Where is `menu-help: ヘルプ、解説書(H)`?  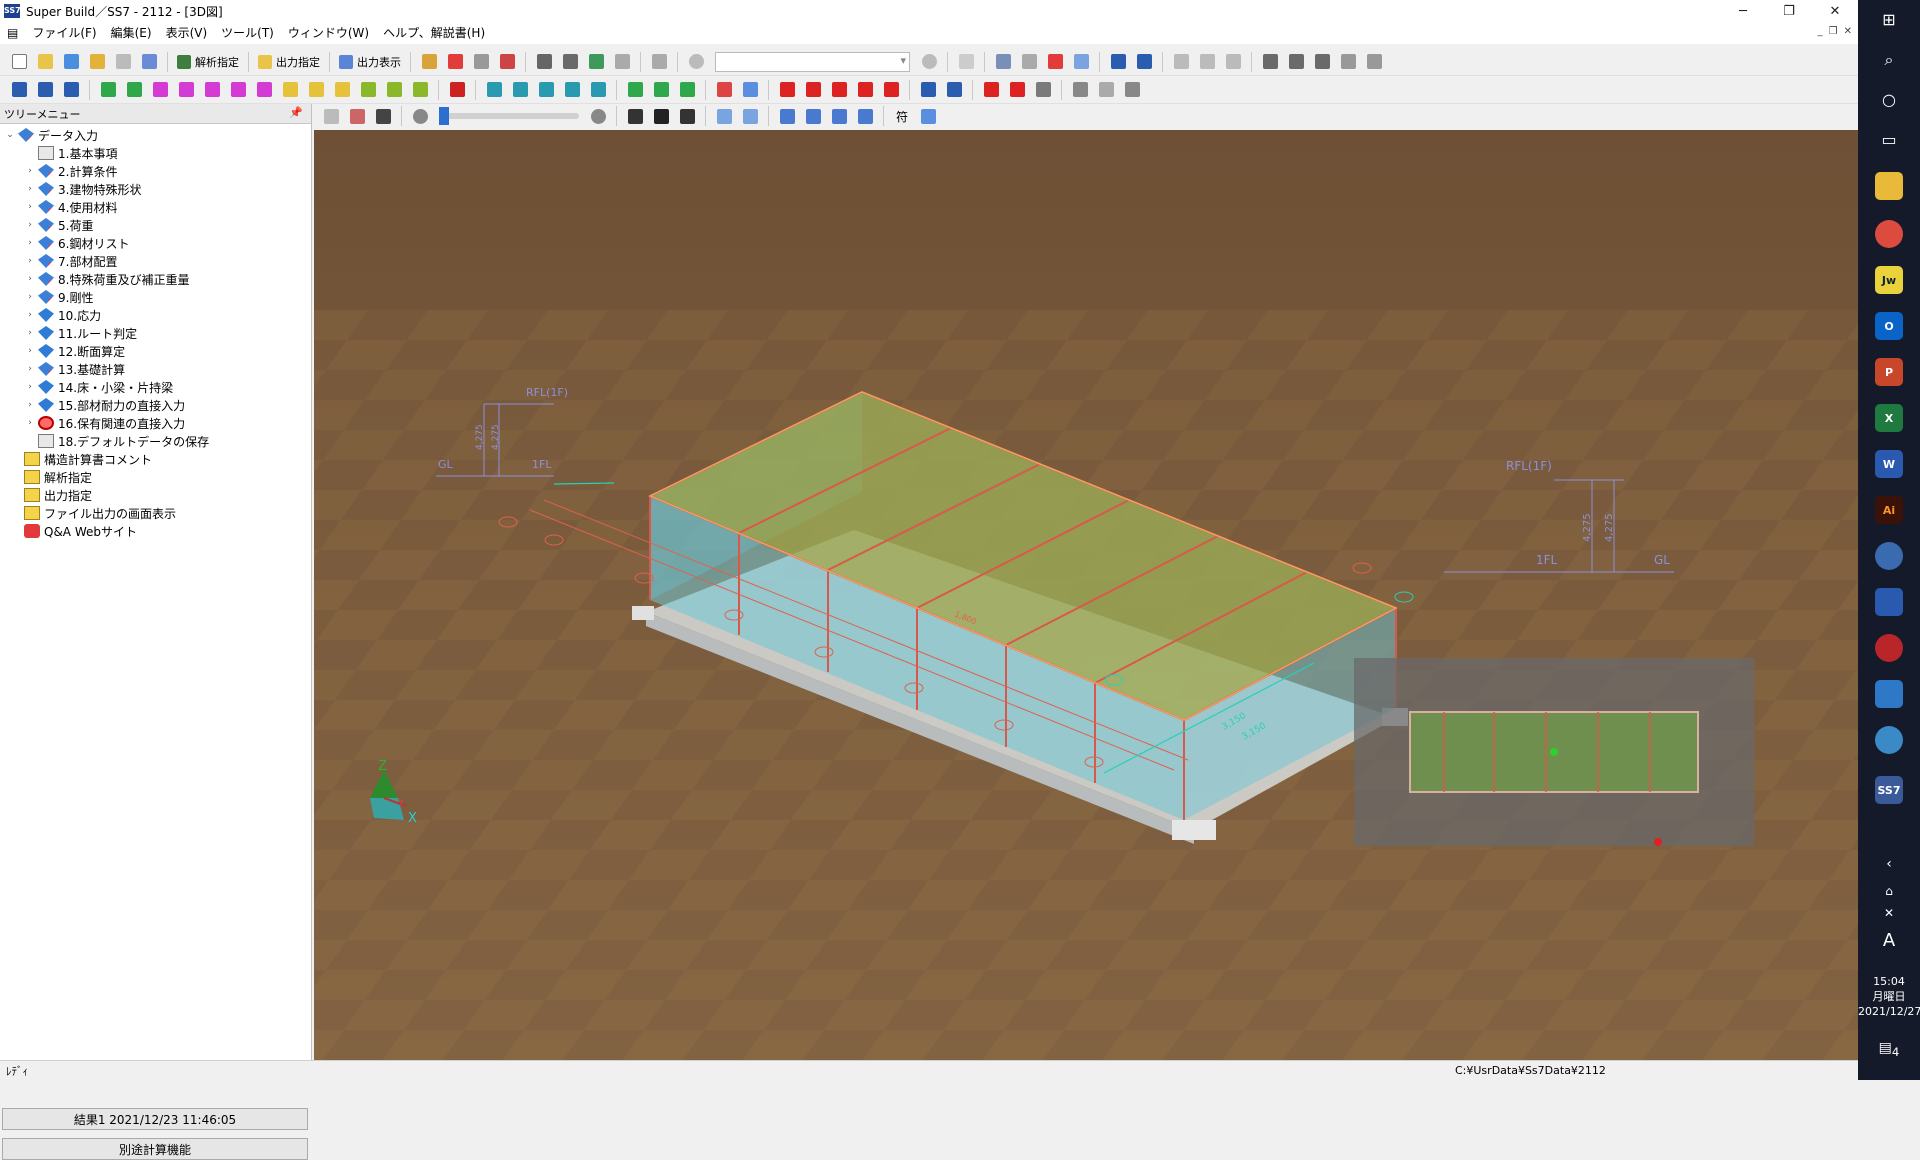 menu-help: ヘルプ、解説書(H) is located at coordinates (434, 33).